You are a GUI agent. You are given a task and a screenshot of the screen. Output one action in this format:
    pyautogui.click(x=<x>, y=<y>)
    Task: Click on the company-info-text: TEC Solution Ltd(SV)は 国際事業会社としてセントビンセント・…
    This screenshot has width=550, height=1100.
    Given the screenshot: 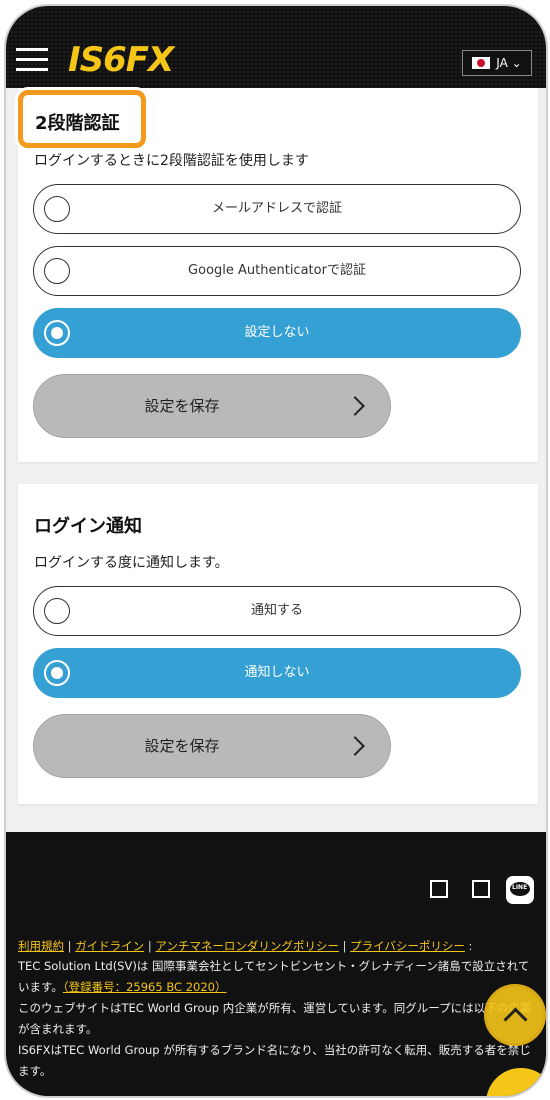 What is the action you would take?
    pyautogui.click(x=278, y=977)
    